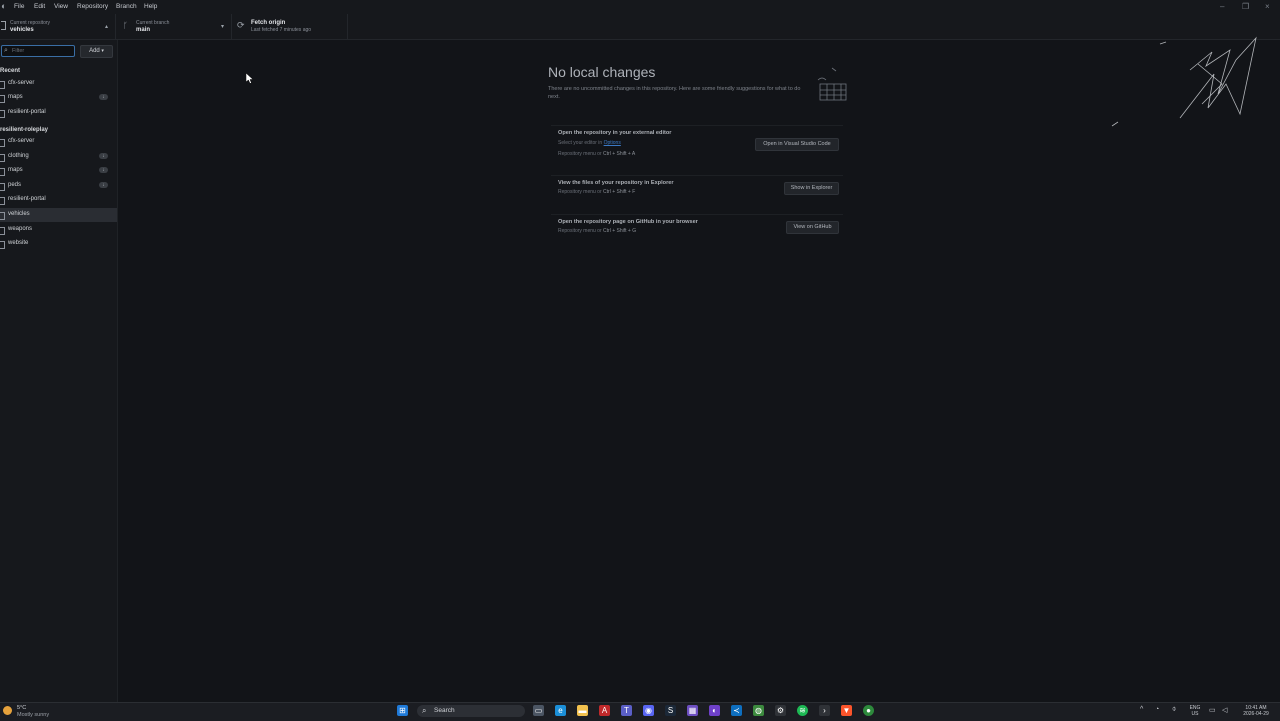 The width and height of the screenshot is (1280, 721). What do you see at coordinates (18, 156) in the screenshot?
I see `repo-item-label: clothing` at bounding box center [18, 156].